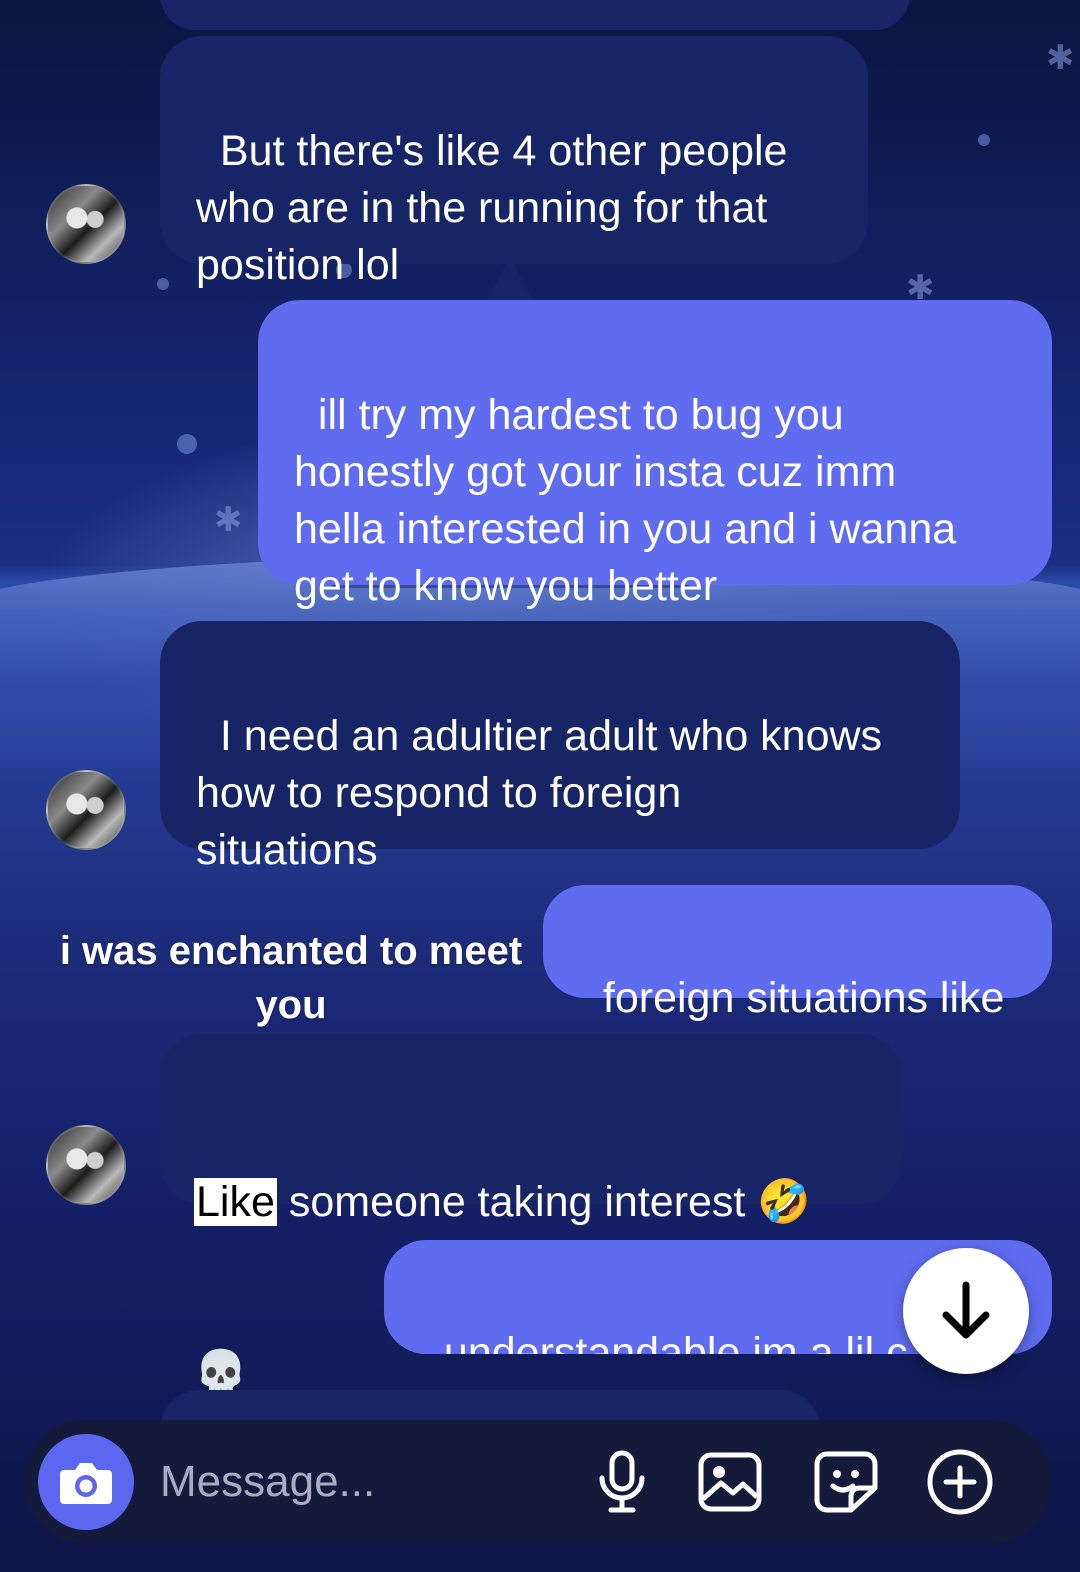 This screenshot has height=1572, width=1080. I want to click on highlighted-word: Like, so click(235, 1202).